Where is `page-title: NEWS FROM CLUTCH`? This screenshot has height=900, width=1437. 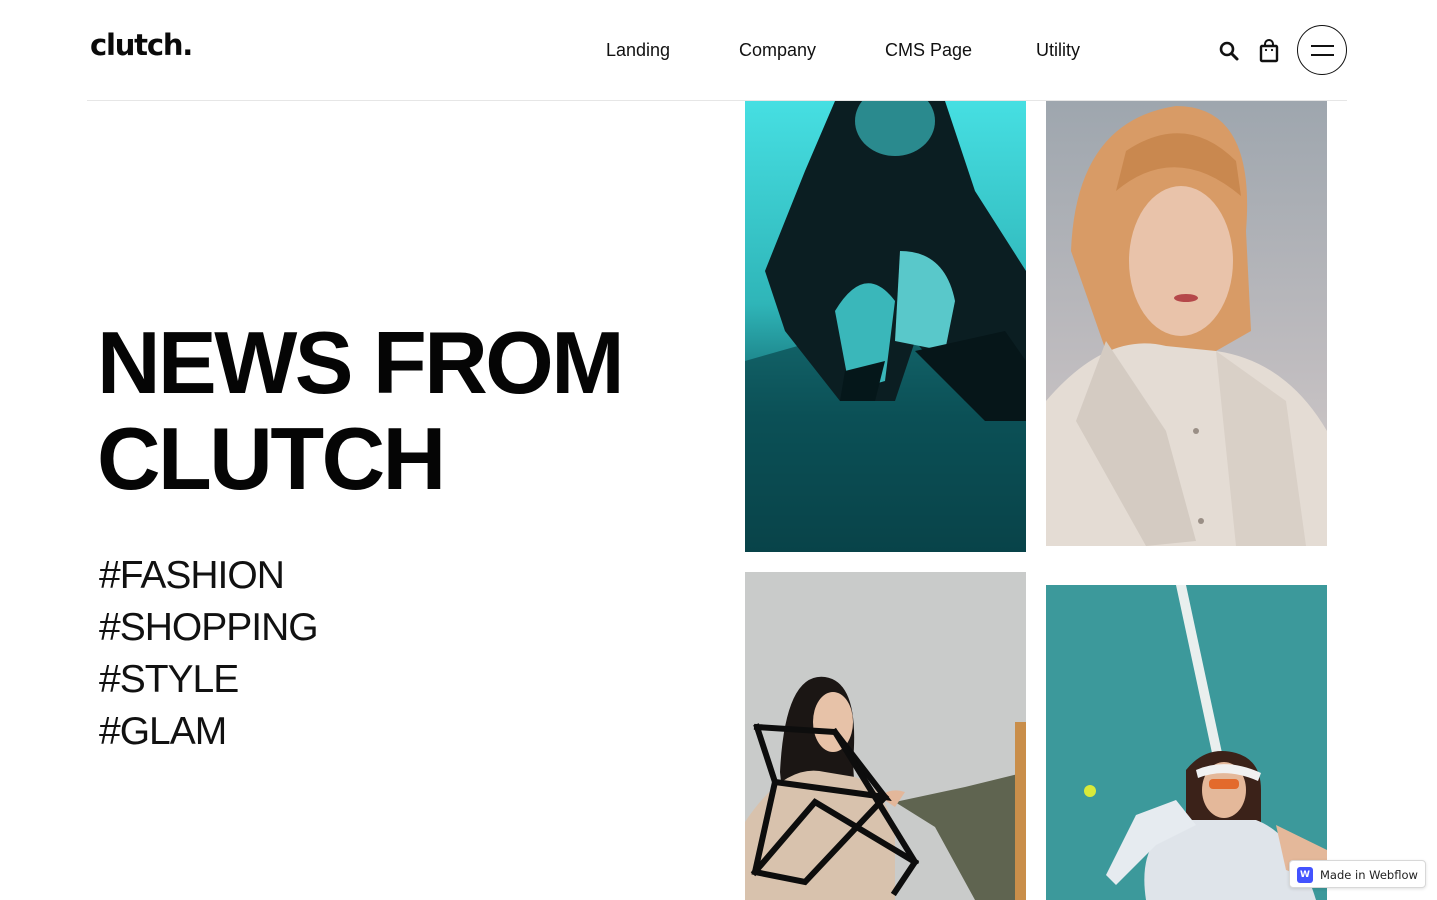 page-title: NEWS FROM CLUTCH is located at coordinates (361, 410).